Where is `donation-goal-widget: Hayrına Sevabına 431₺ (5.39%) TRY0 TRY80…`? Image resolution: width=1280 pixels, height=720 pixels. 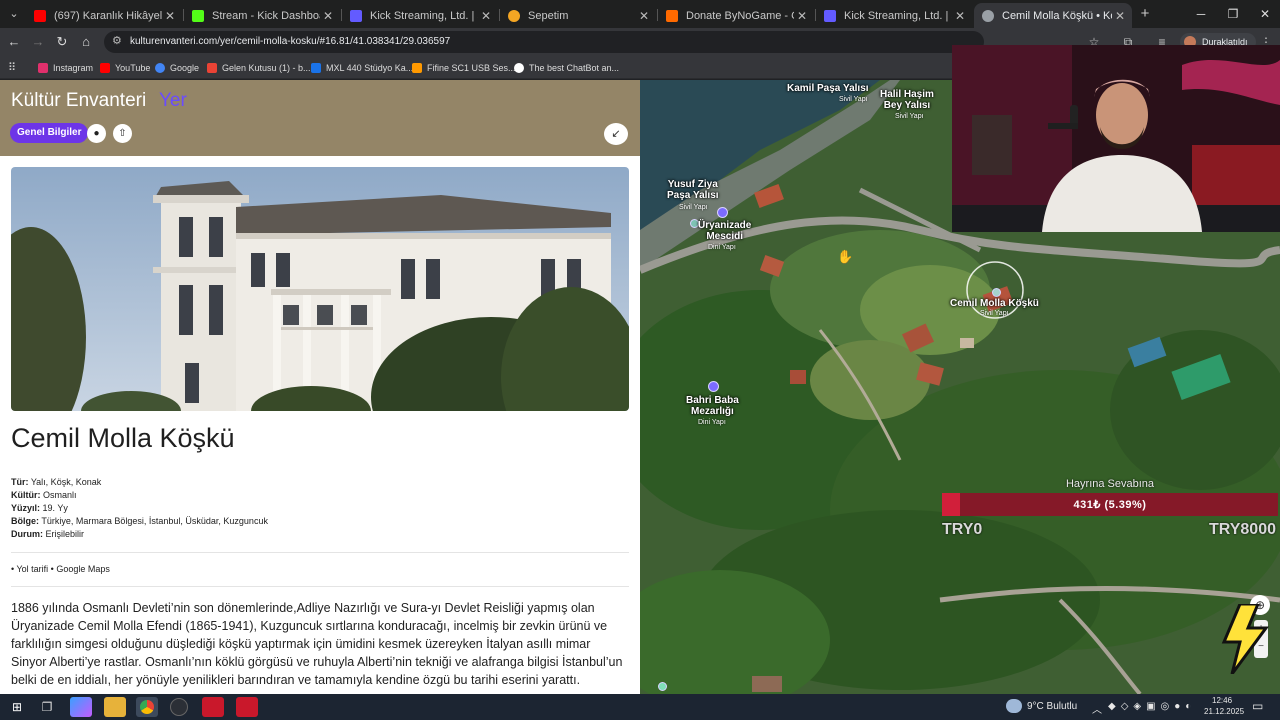 donation-goal-widget: Hayrına Sevabına 431₺ (5.39%) TRY0 TRY80… is located at coordinates (1110, 510).